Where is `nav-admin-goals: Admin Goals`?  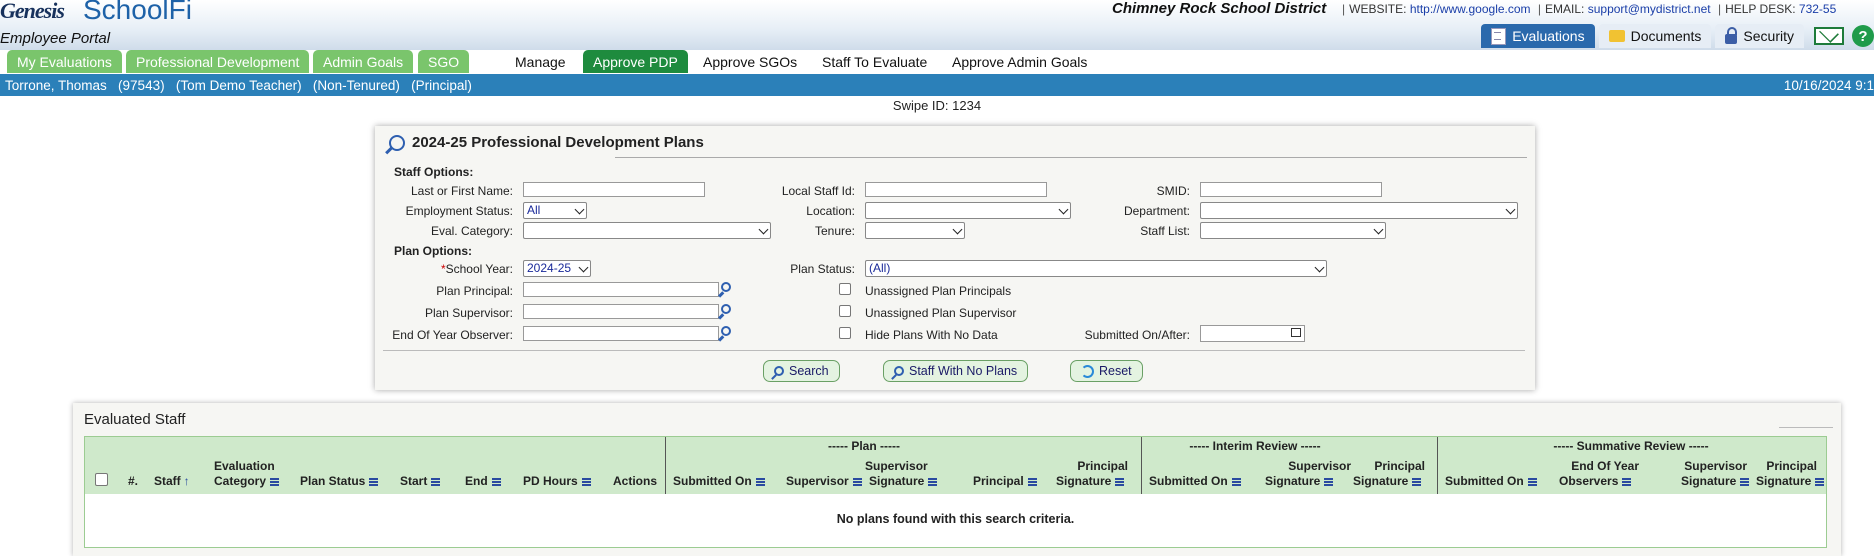
nav-admin-goals: Admin Goals is located at coordinates (363, 61).